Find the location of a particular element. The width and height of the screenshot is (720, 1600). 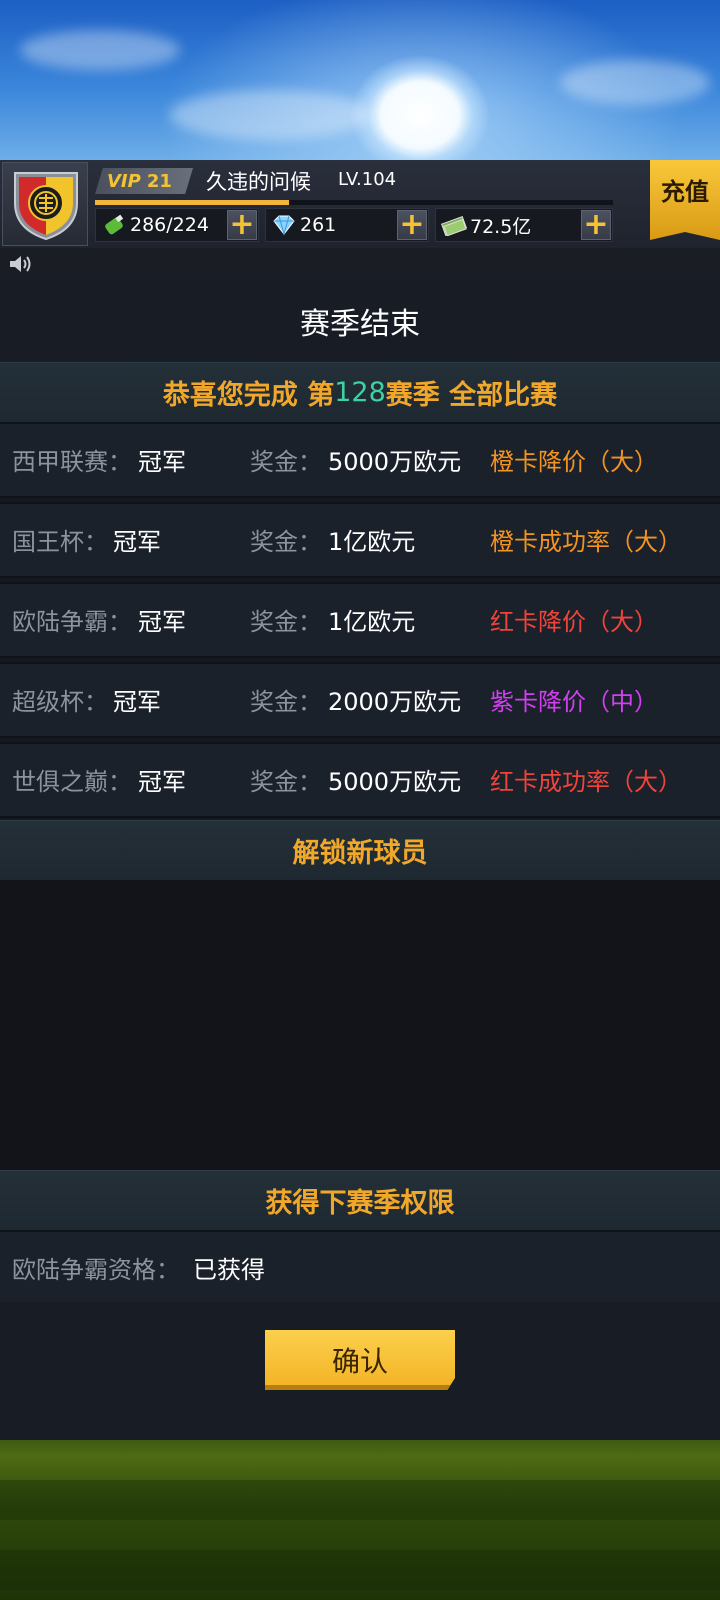

diamond-counter: 261 + is located at coordinates (347, 225).